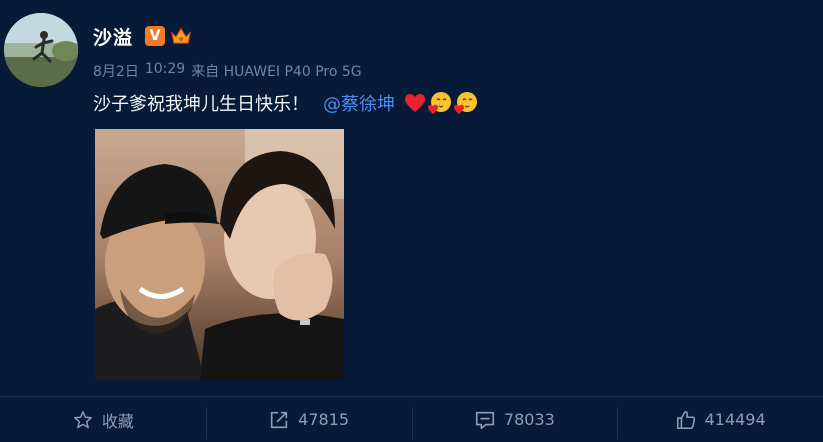 This screenshot has height=442, width=823. I want to click on verified-badge-icon: V, so click(155, 36).